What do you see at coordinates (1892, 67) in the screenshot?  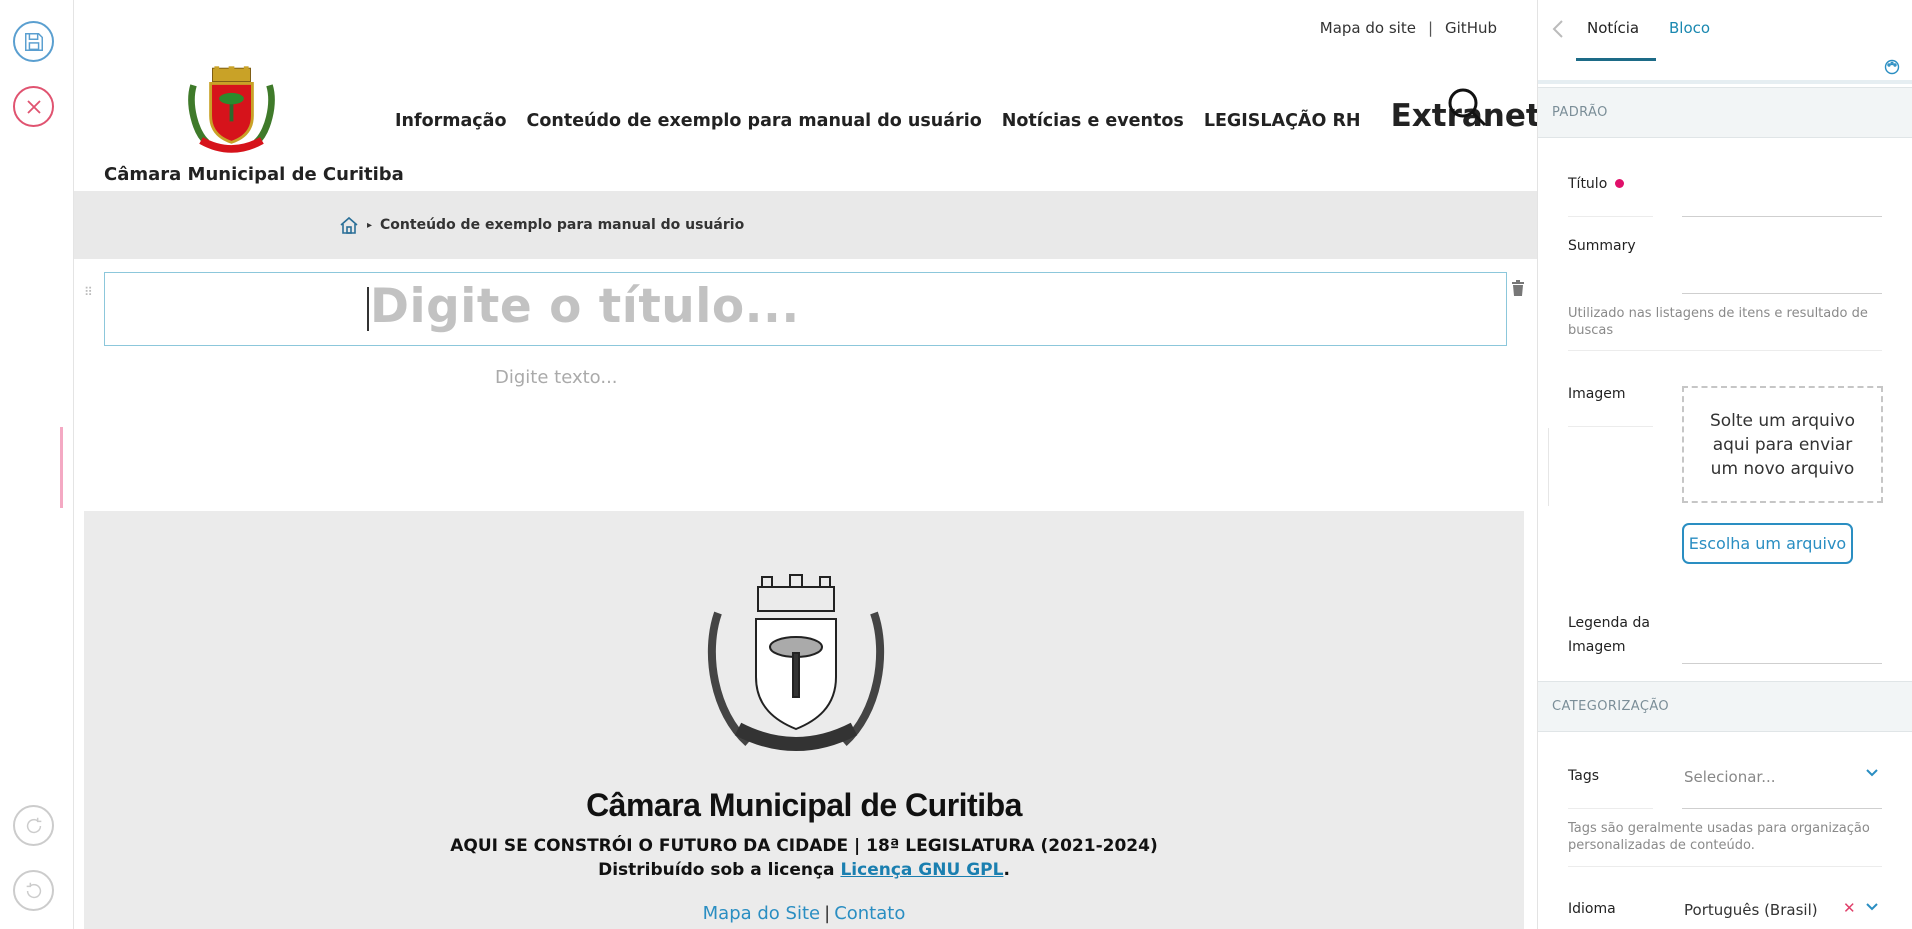 I see `palette-icon` at bounding box center [1892, 67].